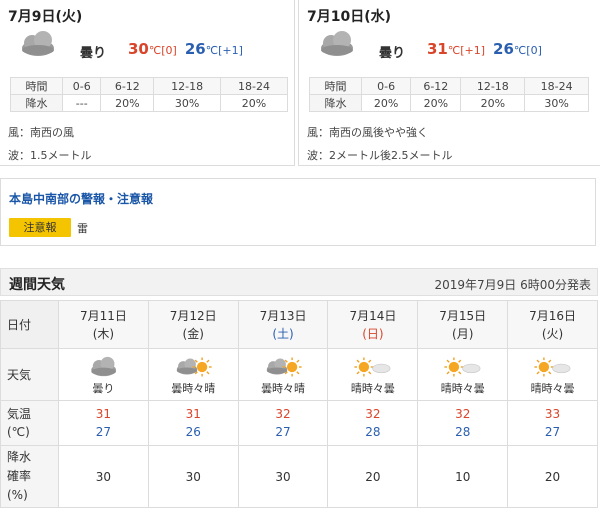 This screenshot has width=600, height=514. I want to click on rain-value: ---, so click(81, 103).